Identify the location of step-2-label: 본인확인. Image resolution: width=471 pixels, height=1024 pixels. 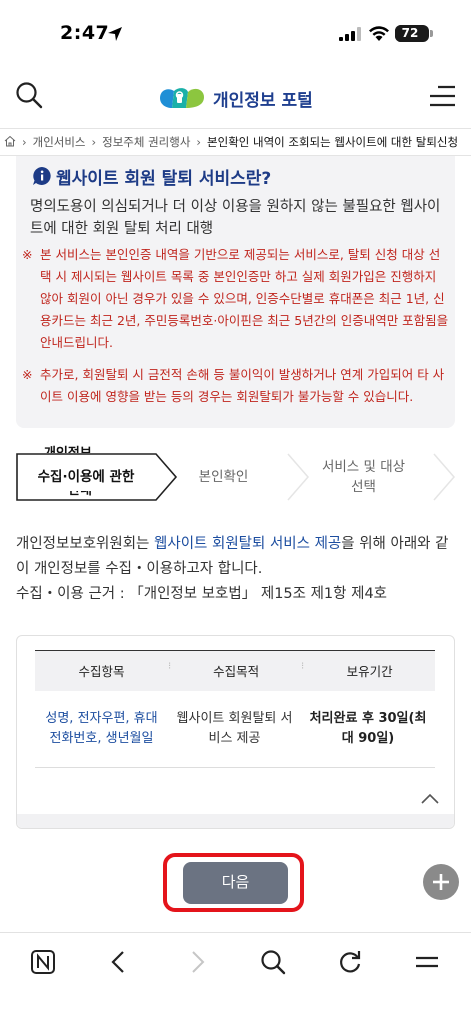
(223, 477).